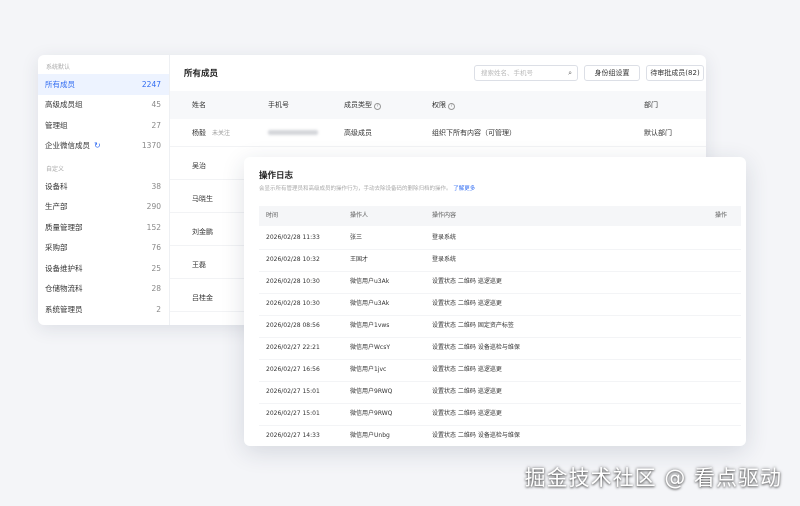 The width and height of the screenshot is (800, 506). Describe the element at coordinates (158, 309) in the screenshot. I see `sidebar-item-count: 2` at that location.